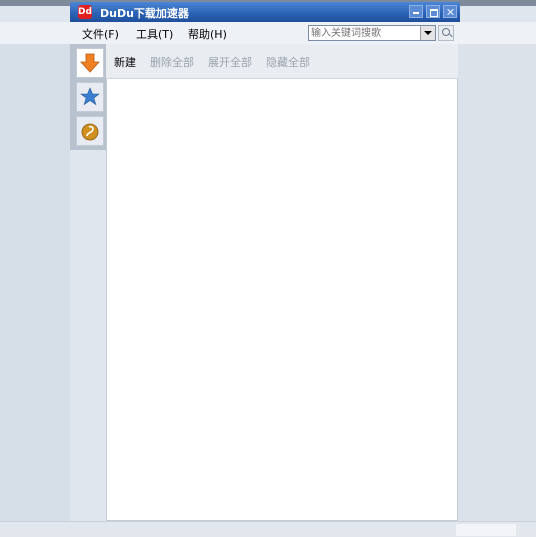 The height and width of the screenshot is (537, 536). Describe the element at coordinates (144, 13) in the screenshot. I see `window-title: DuDu下载加速器` at that location.